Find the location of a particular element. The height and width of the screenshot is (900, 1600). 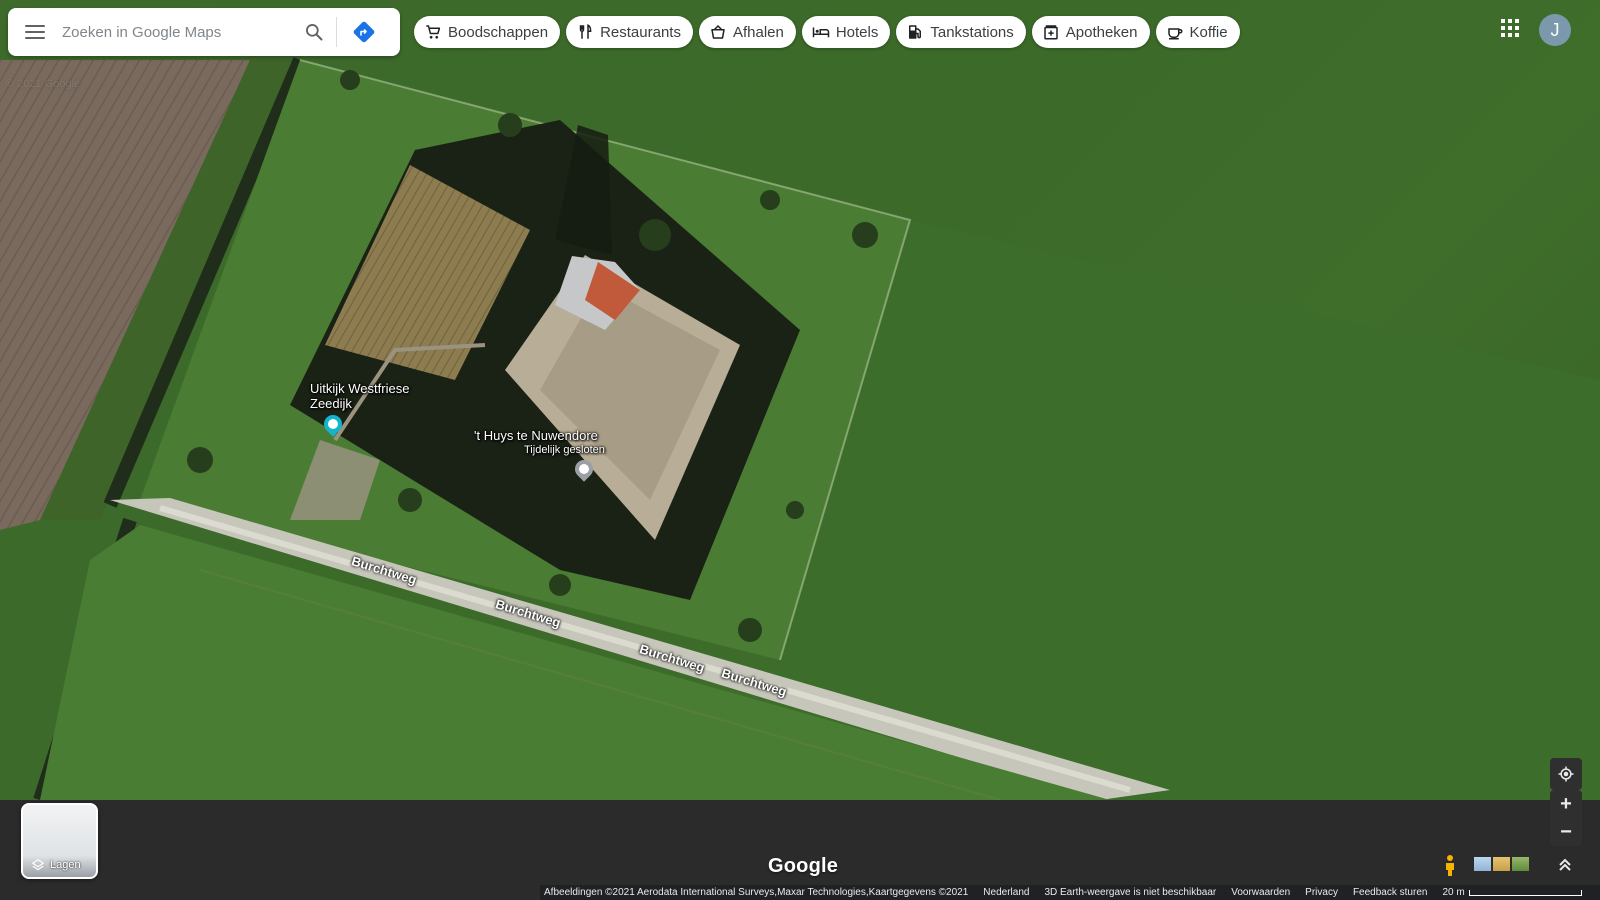

zoom-out-button: − is located at coordinates (1566, 832).